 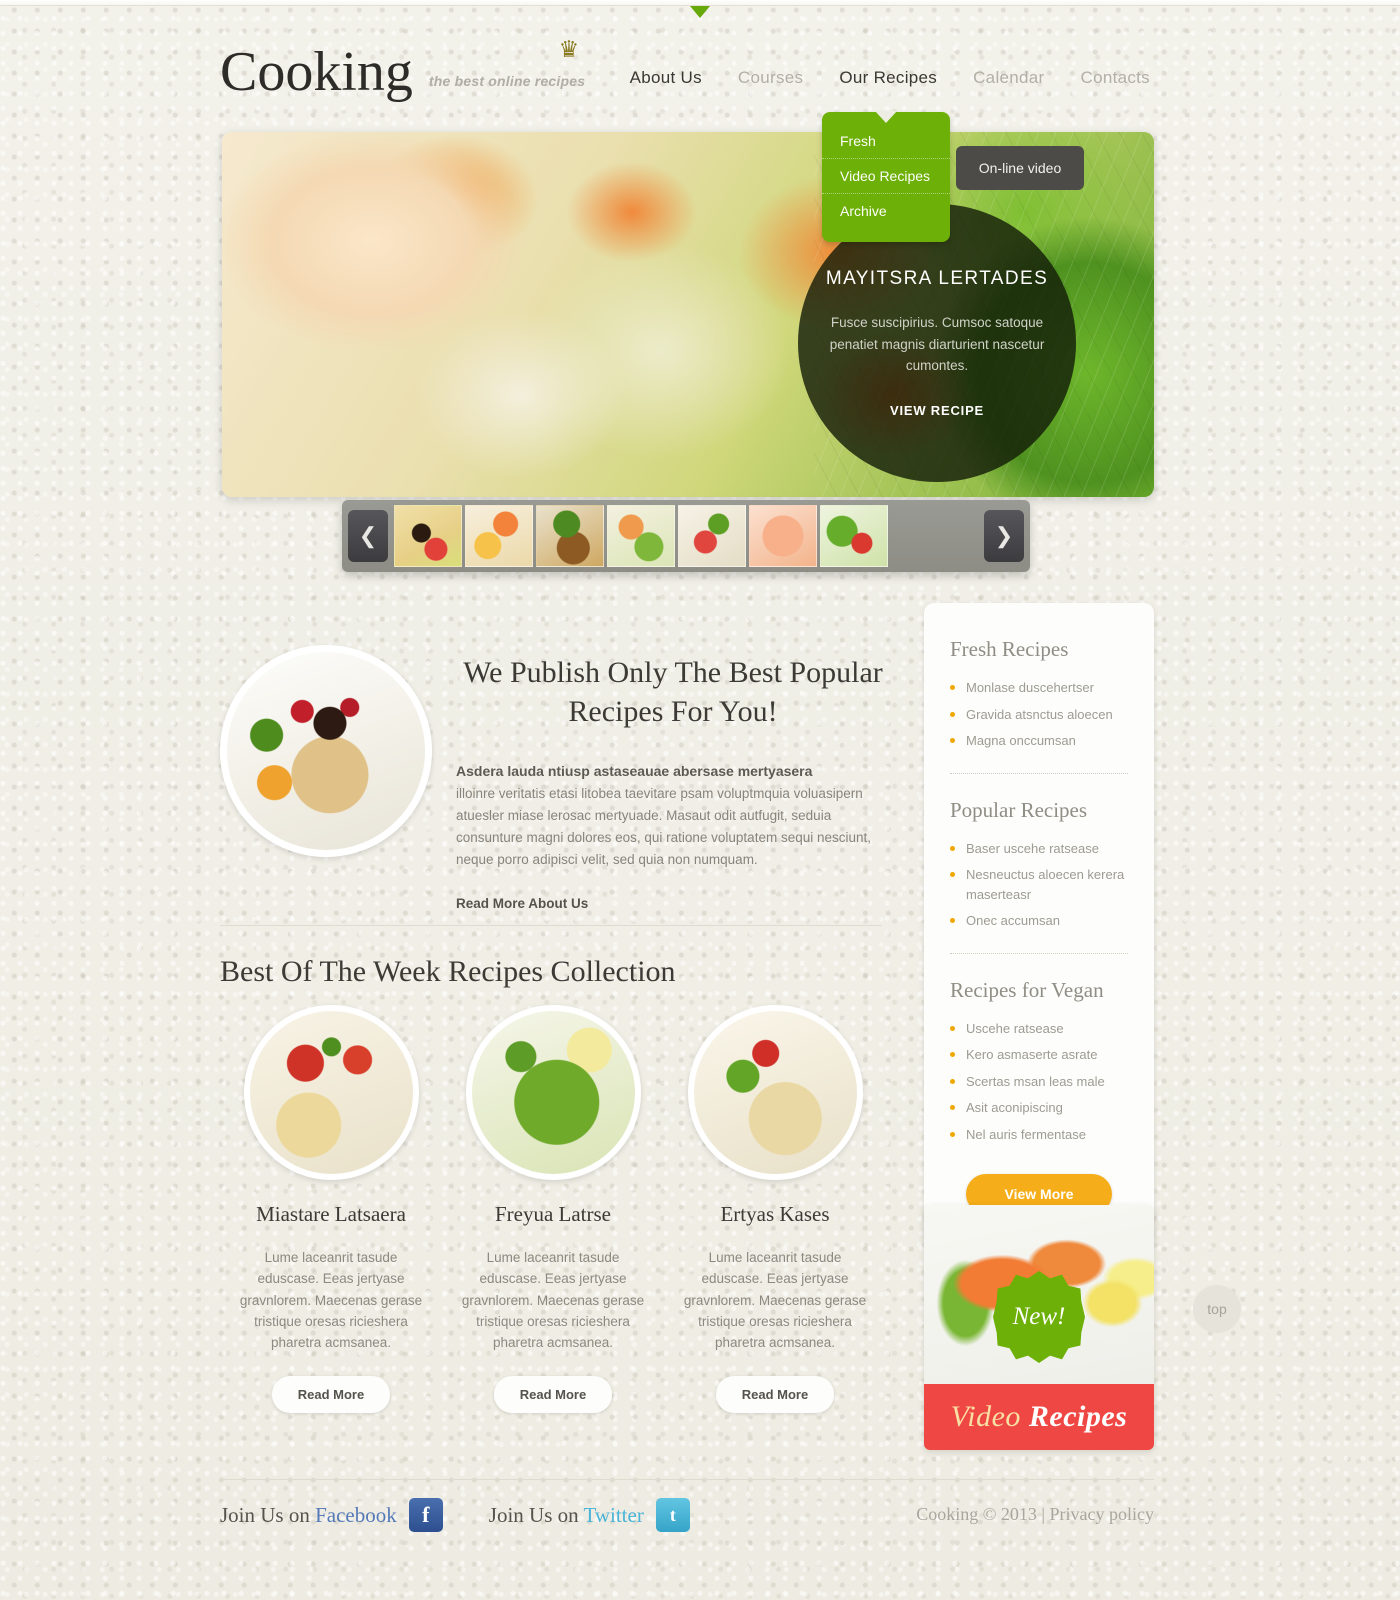 I want to click on nav-item-our-recipes: Our Recipes, so click(x=888, y=78).